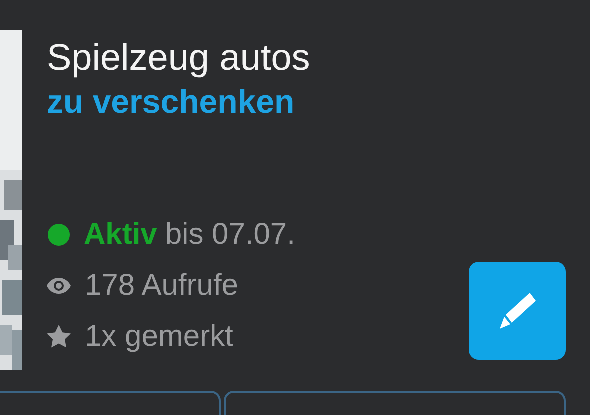 The height and width of the screenshot is (415, 590). I want to click on listing-title: Spielzeug autos, so click(178, 58).